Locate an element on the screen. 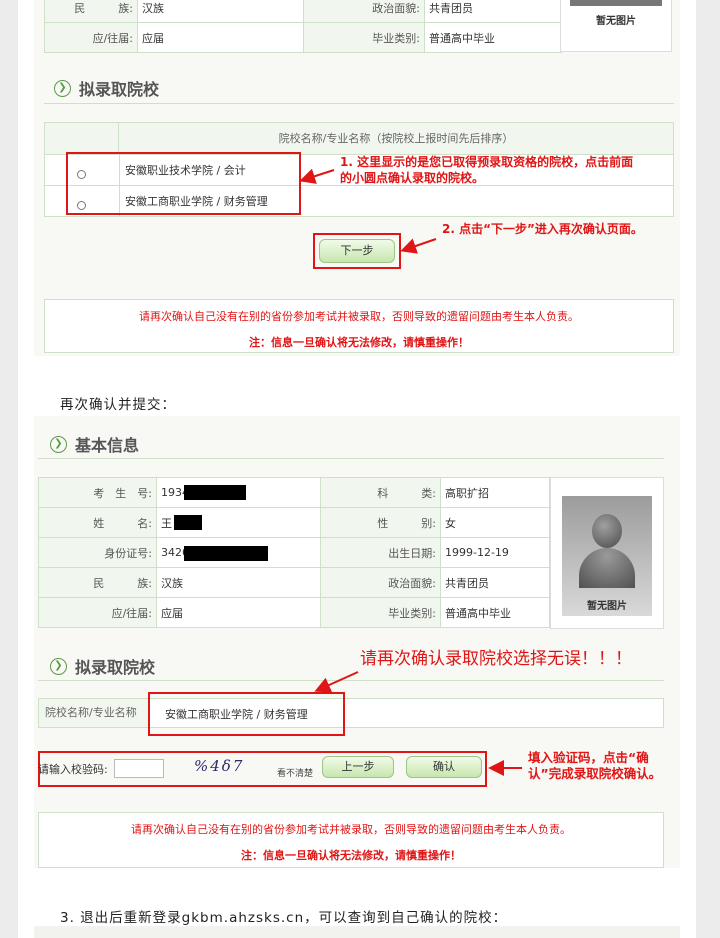  arrow-to-school is located at coordinates (336, 682).